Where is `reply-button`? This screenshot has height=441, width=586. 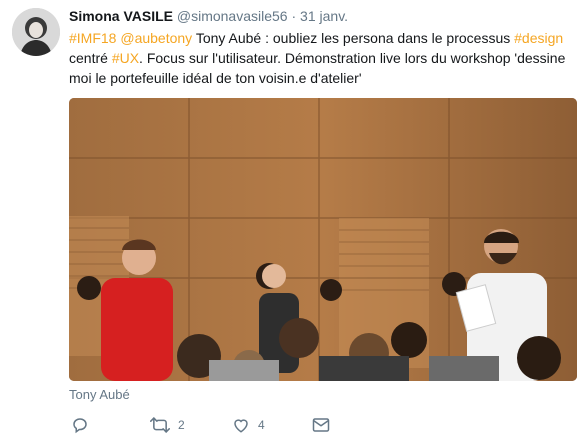 reply-button is located at coordinates (84, 425).